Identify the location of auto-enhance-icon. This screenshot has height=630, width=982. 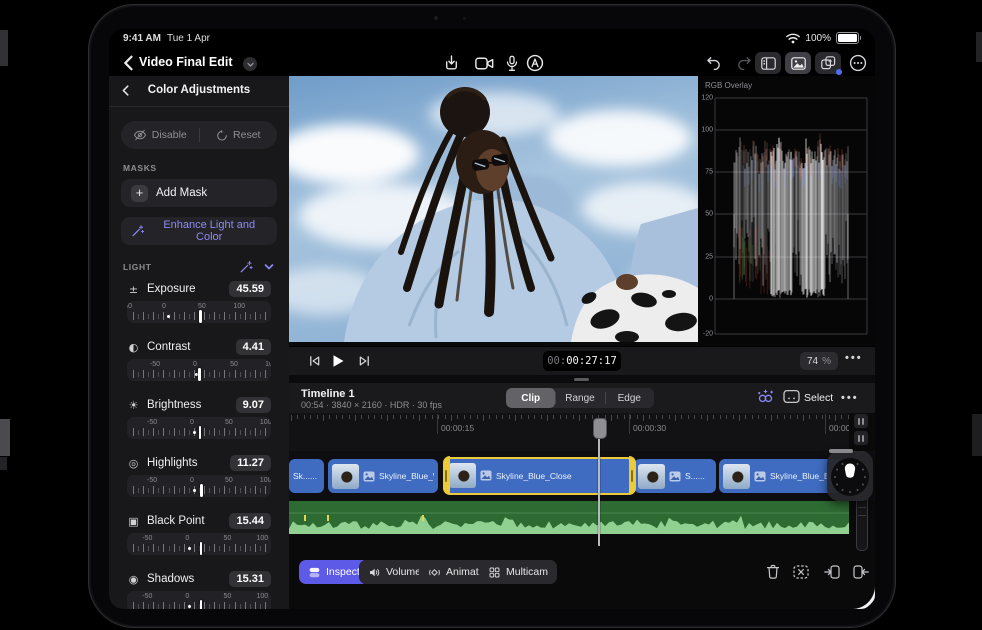
(246, 267).